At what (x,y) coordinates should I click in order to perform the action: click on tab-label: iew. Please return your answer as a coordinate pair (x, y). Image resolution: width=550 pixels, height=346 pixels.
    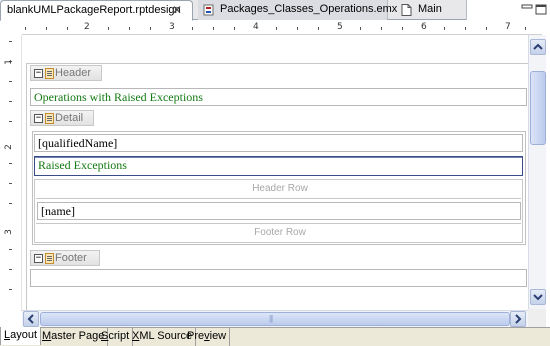
    Looking at the image, I should click on (218, 336).